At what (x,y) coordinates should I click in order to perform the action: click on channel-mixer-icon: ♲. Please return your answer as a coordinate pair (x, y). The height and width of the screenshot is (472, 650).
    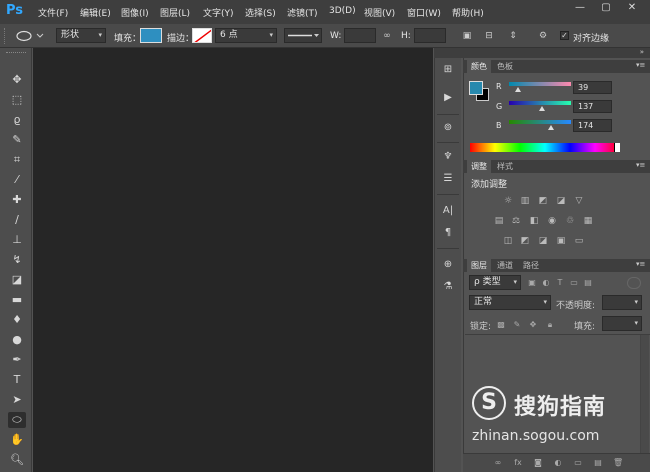
    Looking at the image, I should click on (570, 221).